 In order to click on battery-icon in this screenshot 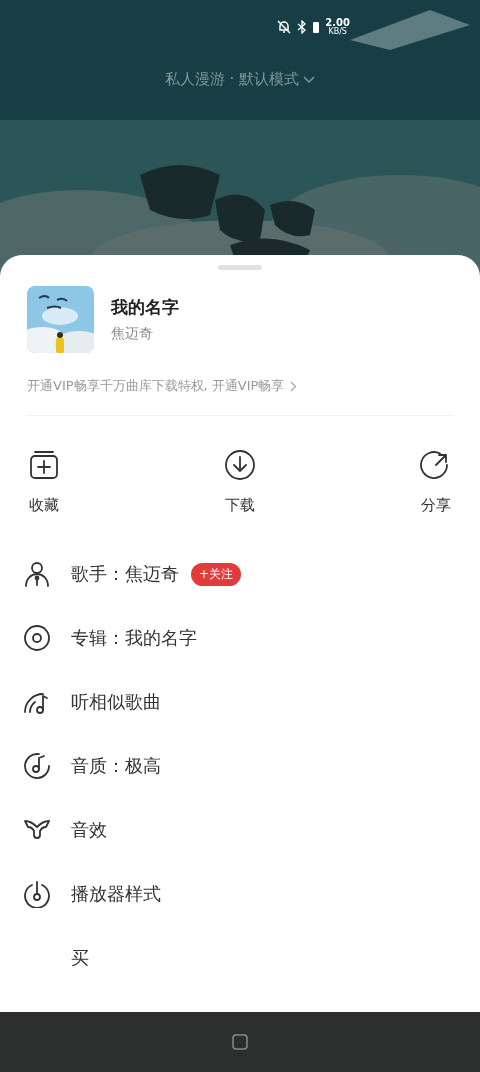, I will do `click(316, 27)`.